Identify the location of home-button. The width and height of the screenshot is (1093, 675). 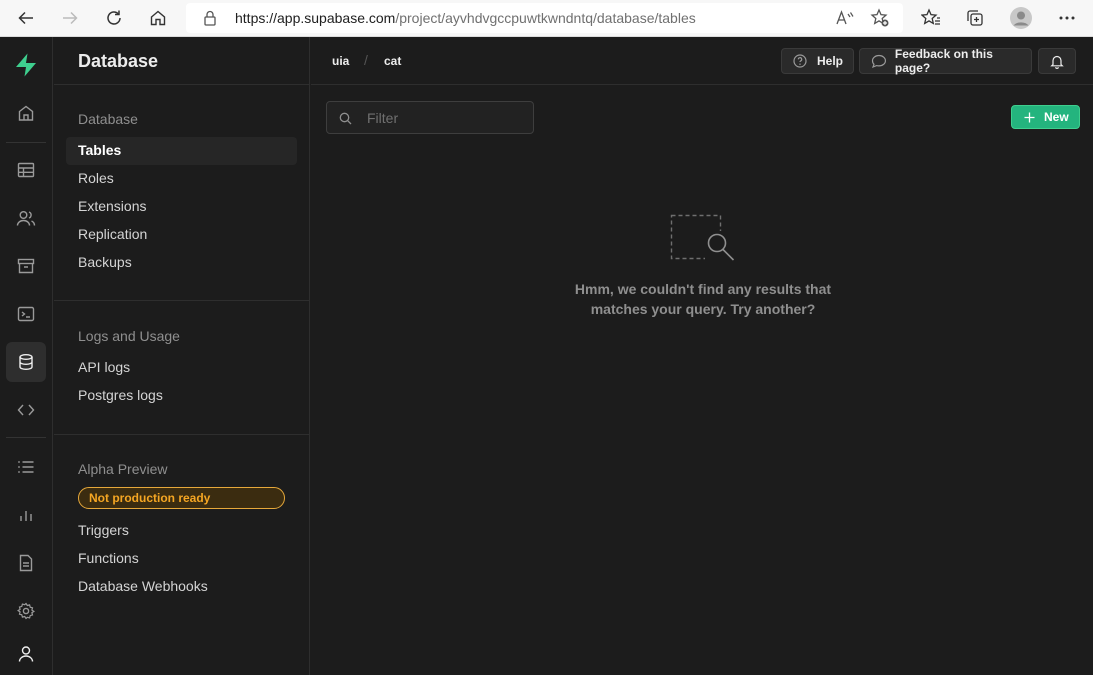
(158, 18).